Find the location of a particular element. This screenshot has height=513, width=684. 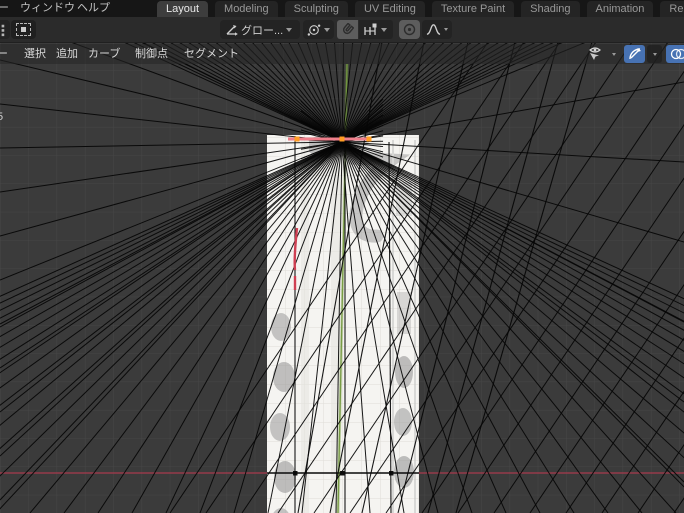

snap-increment-icon is located at coordinates (370, 29).